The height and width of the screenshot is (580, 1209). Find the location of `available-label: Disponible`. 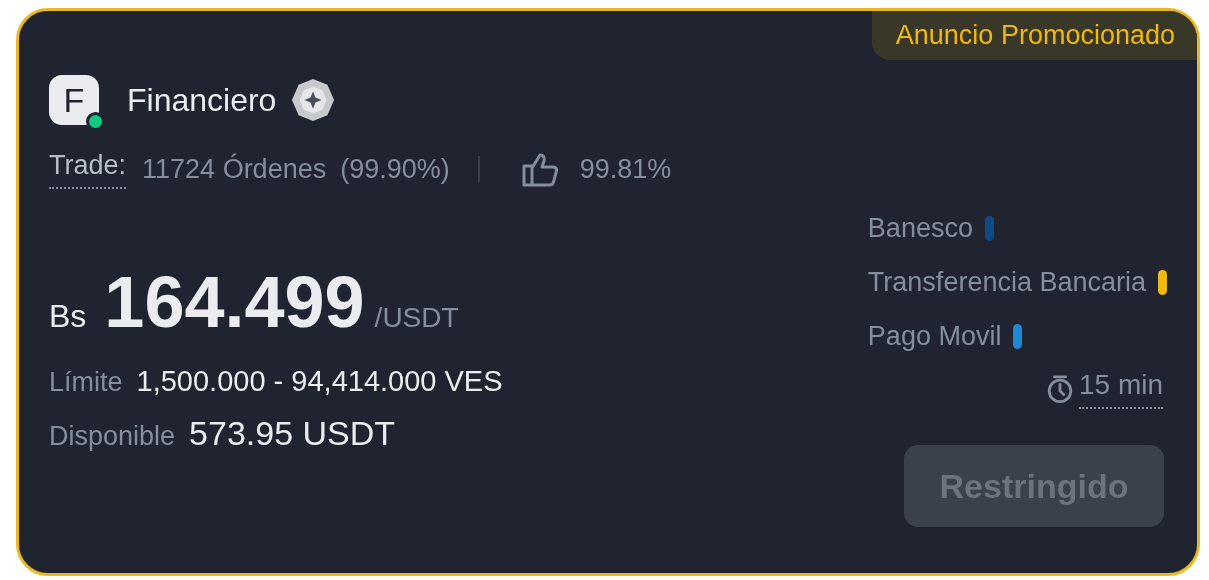

available-label: Disponible is located at coordinates (112, 436).